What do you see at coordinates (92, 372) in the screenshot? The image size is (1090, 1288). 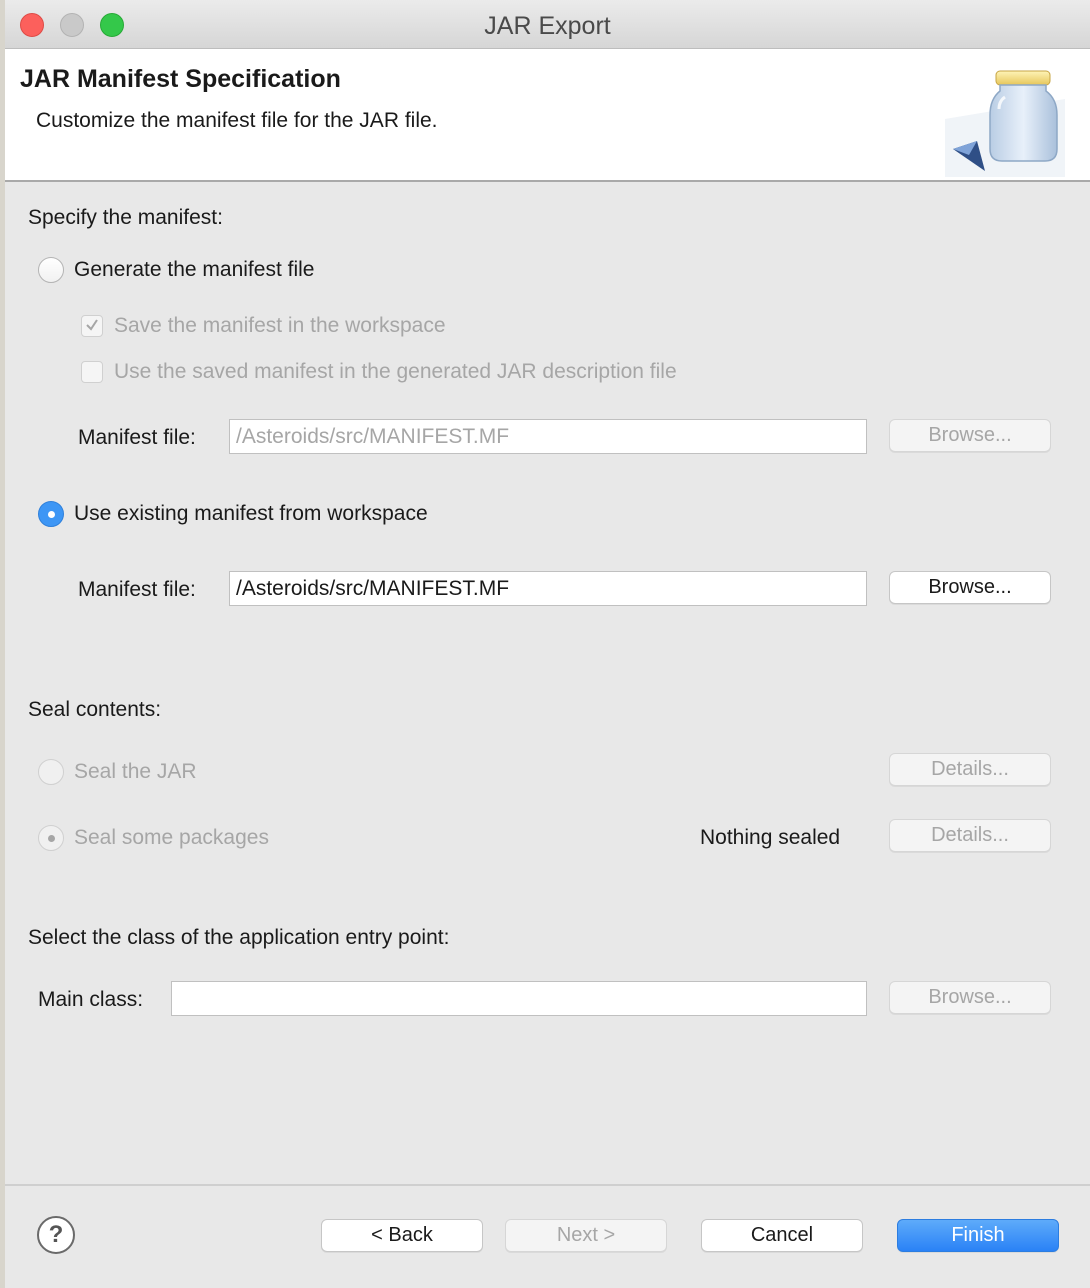 I see `use-saved-manifest-checkbox` at bounding box center [92, 372].